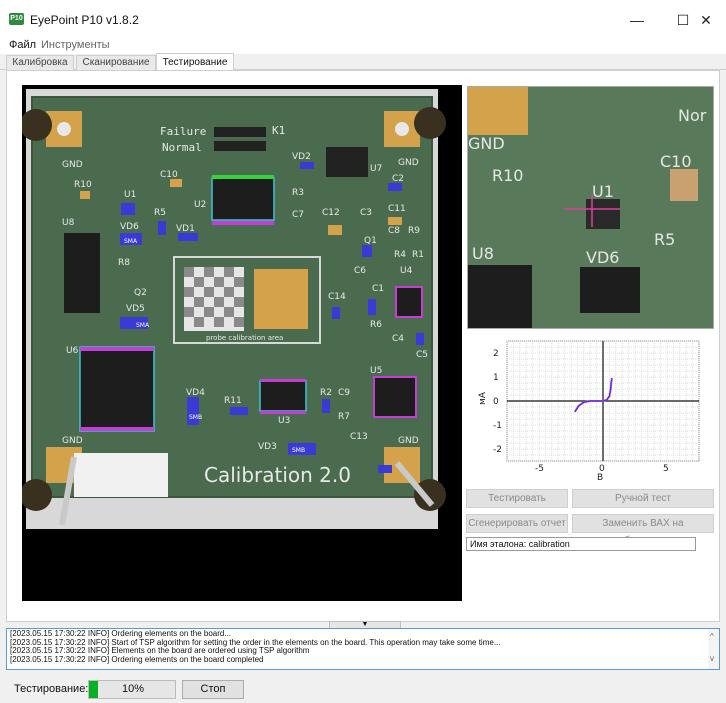  I want to click on r8-label: R8, so click(124, 263).